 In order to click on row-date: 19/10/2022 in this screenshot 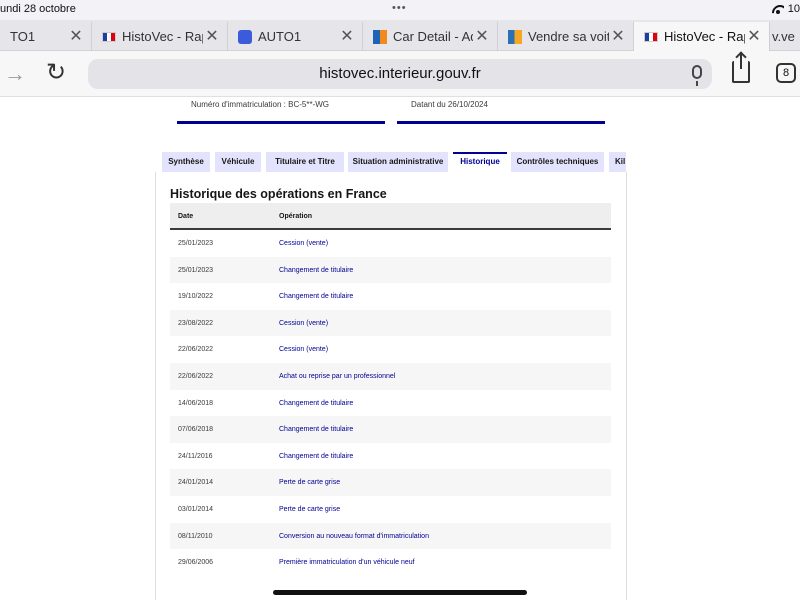, I will do `click(196, 297)`.